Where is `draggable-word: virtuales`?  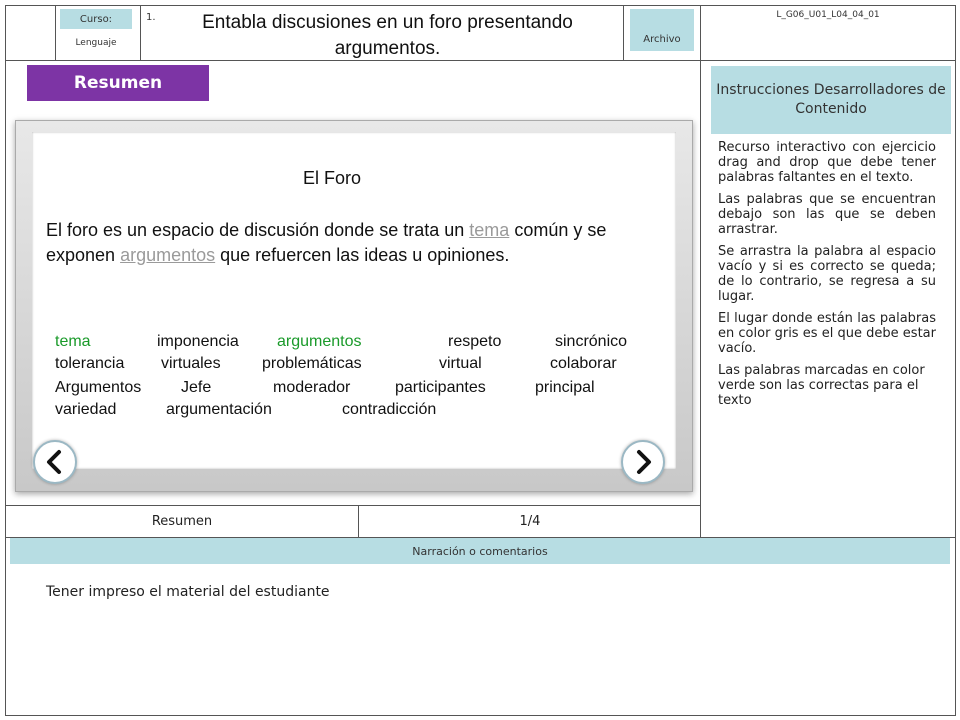 draggable-word: virtuales is located at coordinates (191, 364).